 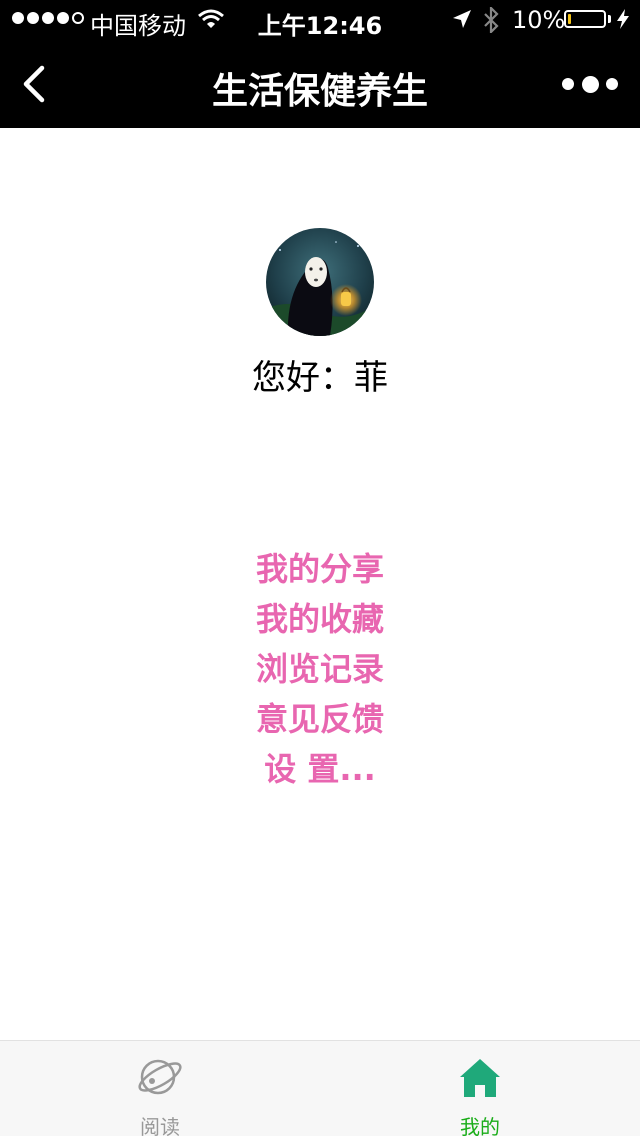 I want to click on planet-icon, so click(x=160, y=1077).